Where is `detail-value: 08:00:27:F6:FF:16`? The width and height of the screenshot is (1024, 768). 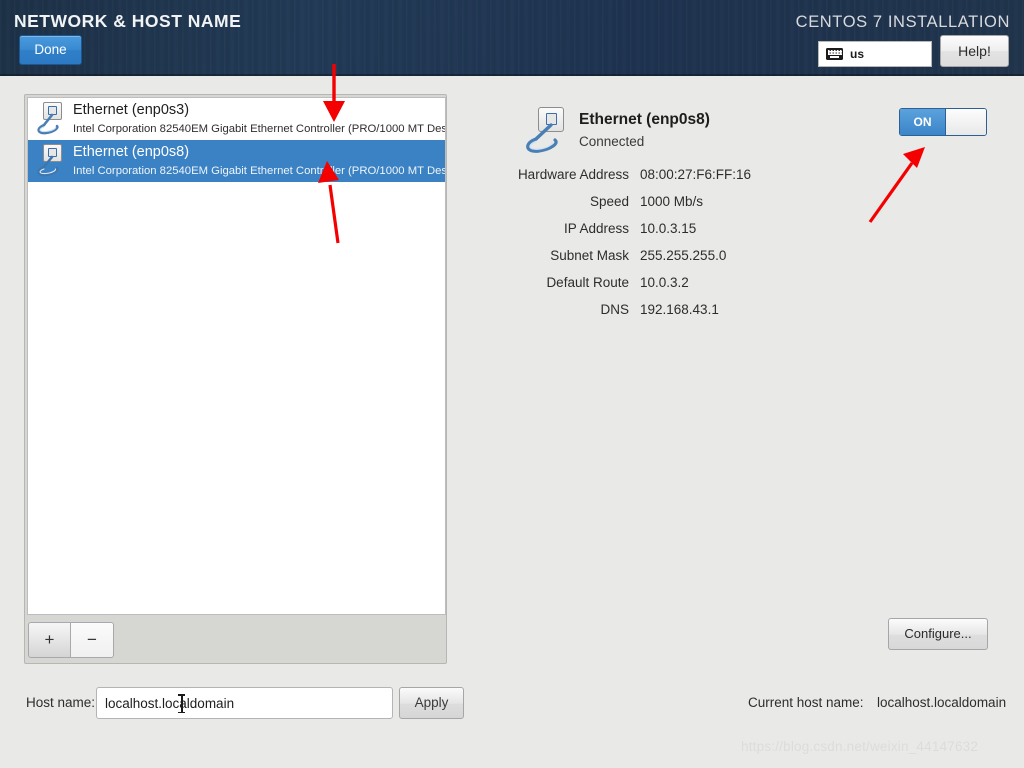 detail-value: 08:00:27:F6:FF:16 is located at coordinates (696, 174).